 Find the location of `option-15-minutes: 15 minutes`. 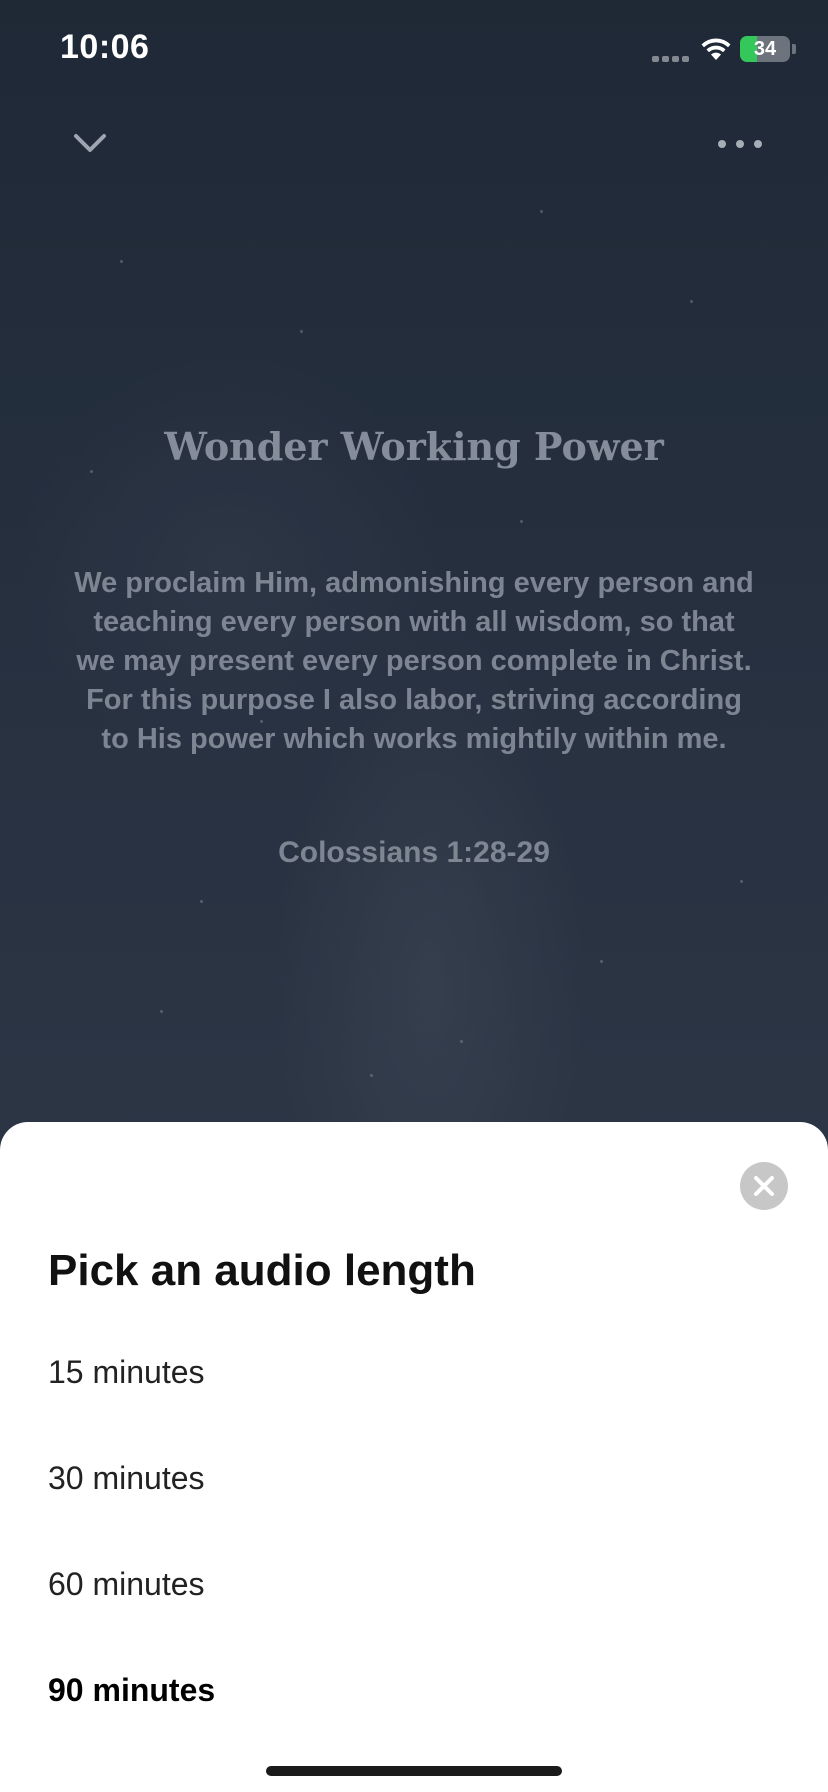

option-15-minutes: 15 minutes is located at coordinates (418, 1372).